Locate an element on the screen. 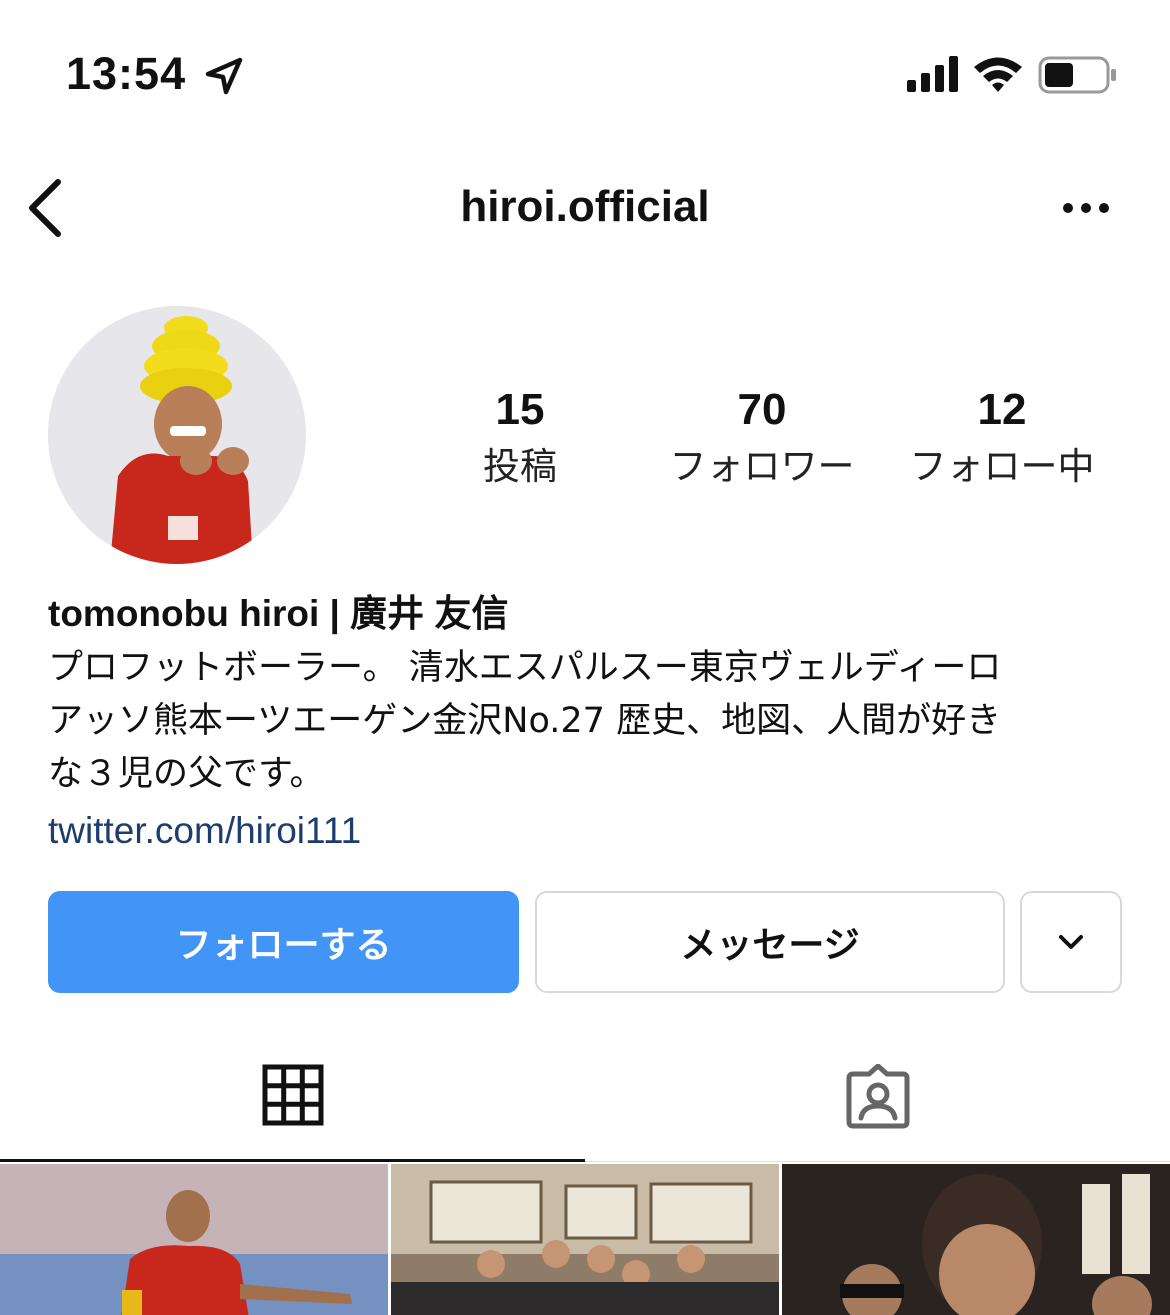 This screenshot has width=1170, height=1315. bio-line: な３児の父です。 is located at coordinates (186, 774).